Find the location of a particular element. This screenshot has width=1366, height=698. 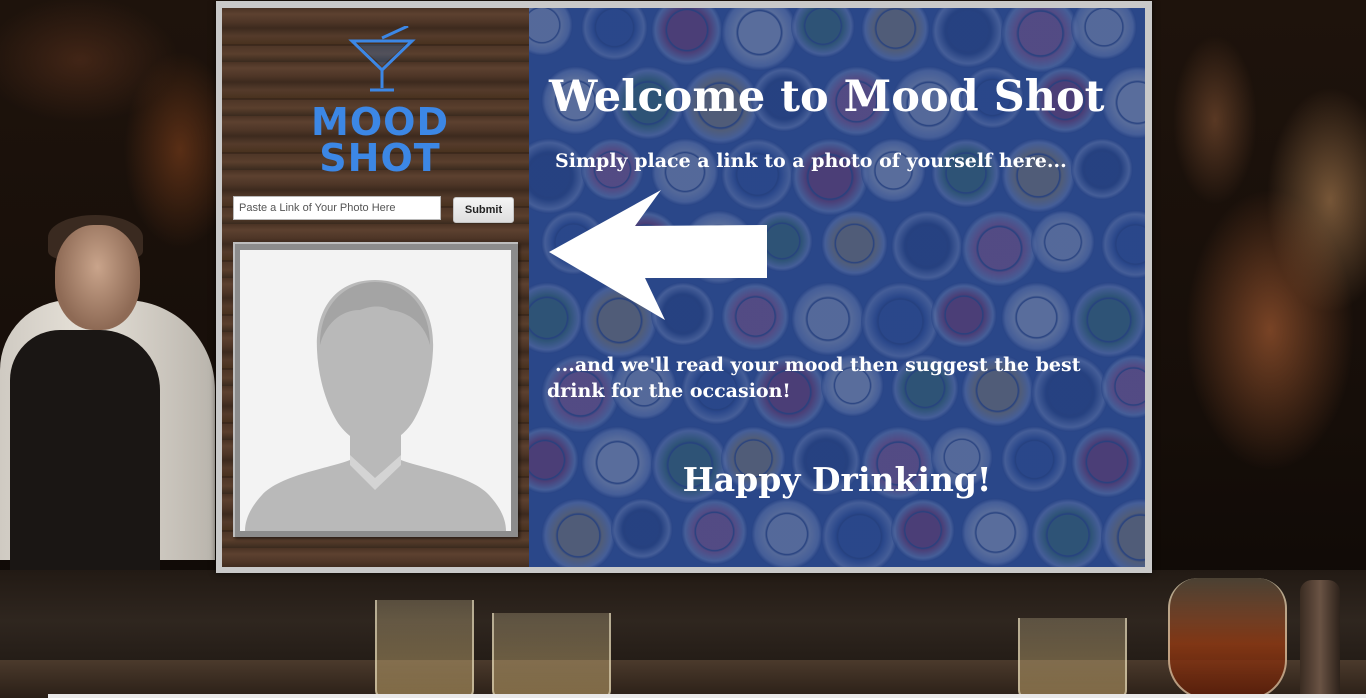

closing-text: Happy Drinking! is located at coordinates (837, 479).